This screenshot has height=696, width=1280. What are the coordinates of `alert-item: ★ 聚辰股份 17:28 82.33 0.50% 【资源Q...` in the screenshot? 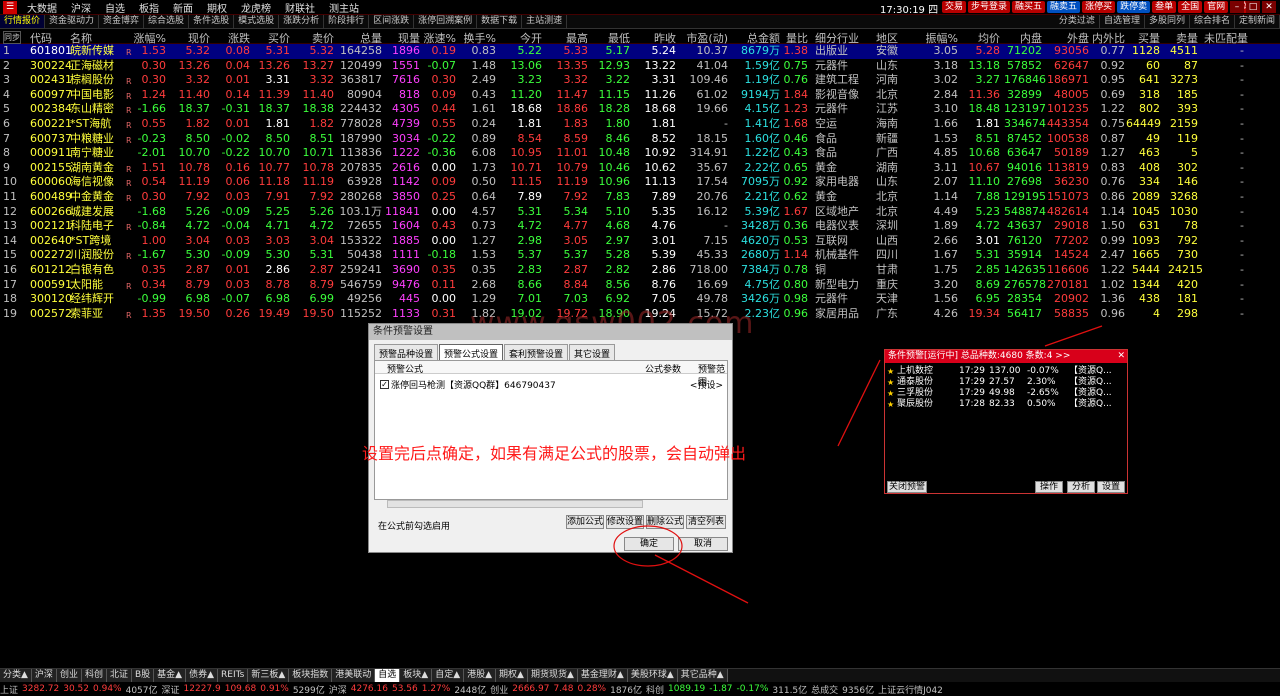 It's located at (1006, 404).